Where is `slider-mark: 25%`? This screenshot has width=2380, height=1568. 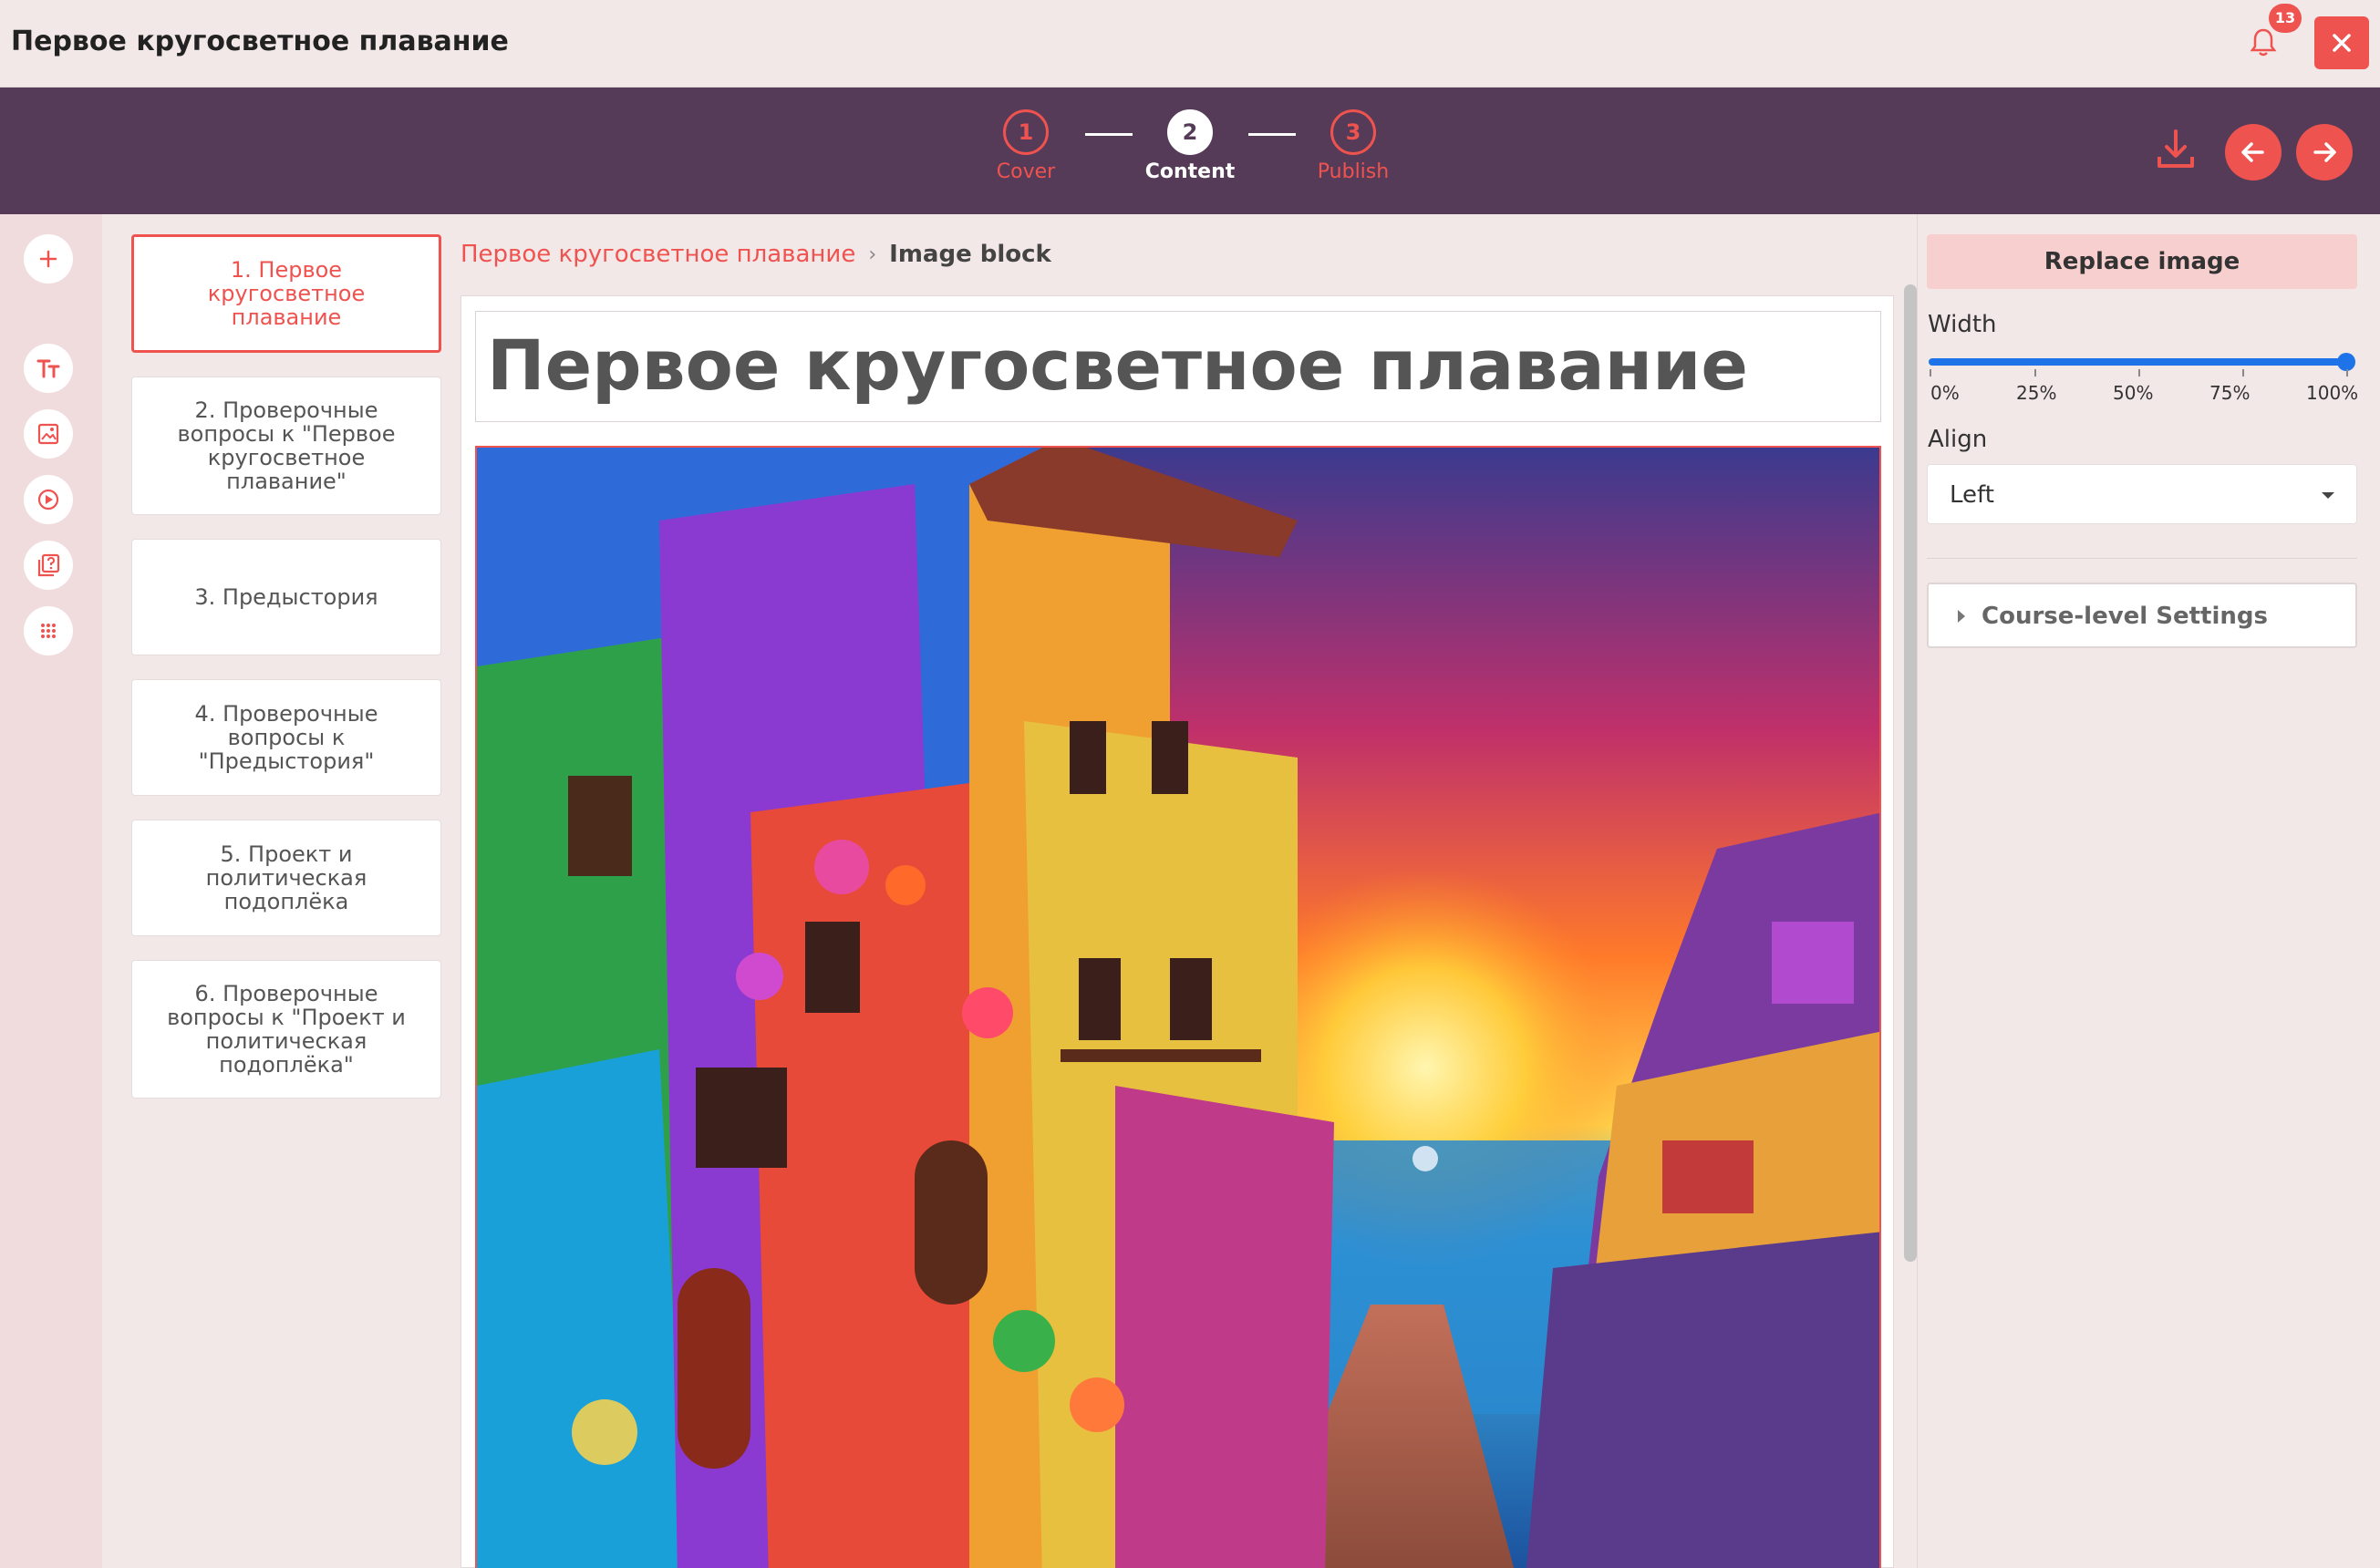
slider-mark: 25% is located at coordinates (2037, 393).